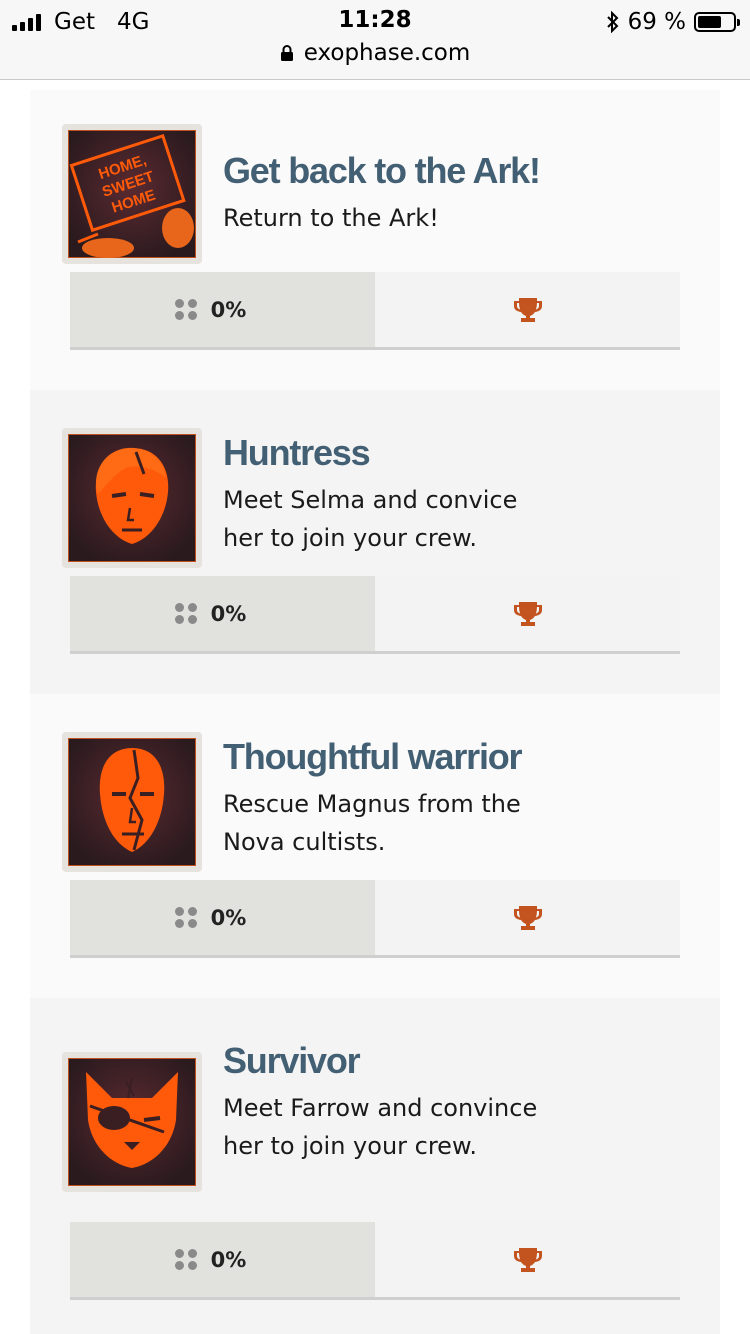 The height and width of the screenshot is (1334, 750). I want to click on huntress-face-icon, so click(132, 498).